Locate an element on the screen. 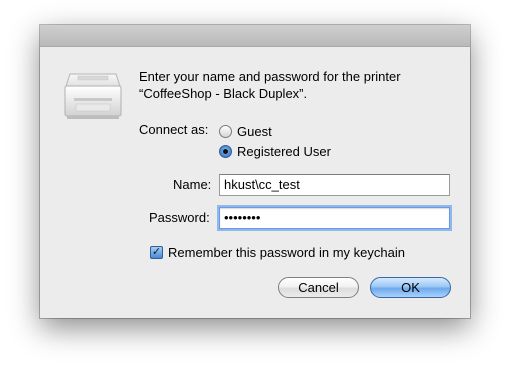  remember-password-checkbox: ✓ is located at coordinates (156, 252).